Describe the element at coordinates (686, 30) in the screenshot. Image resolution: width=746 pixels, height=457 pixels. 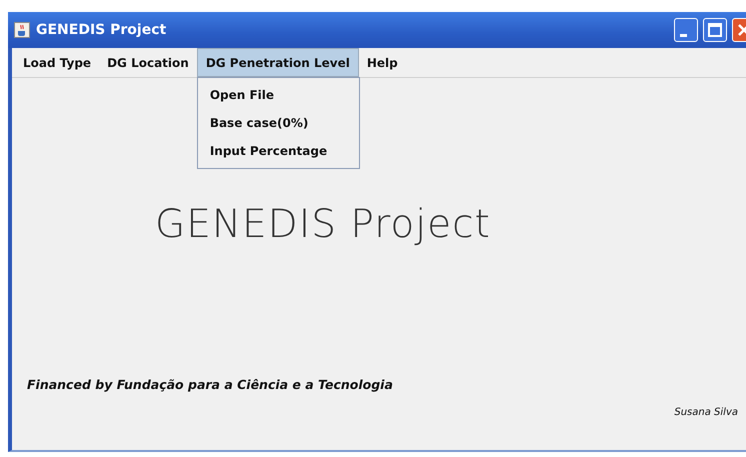
I see `minimize-button` at that location.